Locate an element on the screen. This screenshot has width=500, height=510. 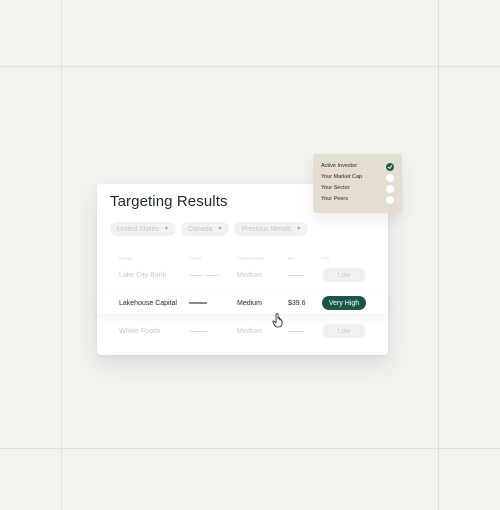
filter-chip-country: United States ▼ is located at coordinates (143, 229).